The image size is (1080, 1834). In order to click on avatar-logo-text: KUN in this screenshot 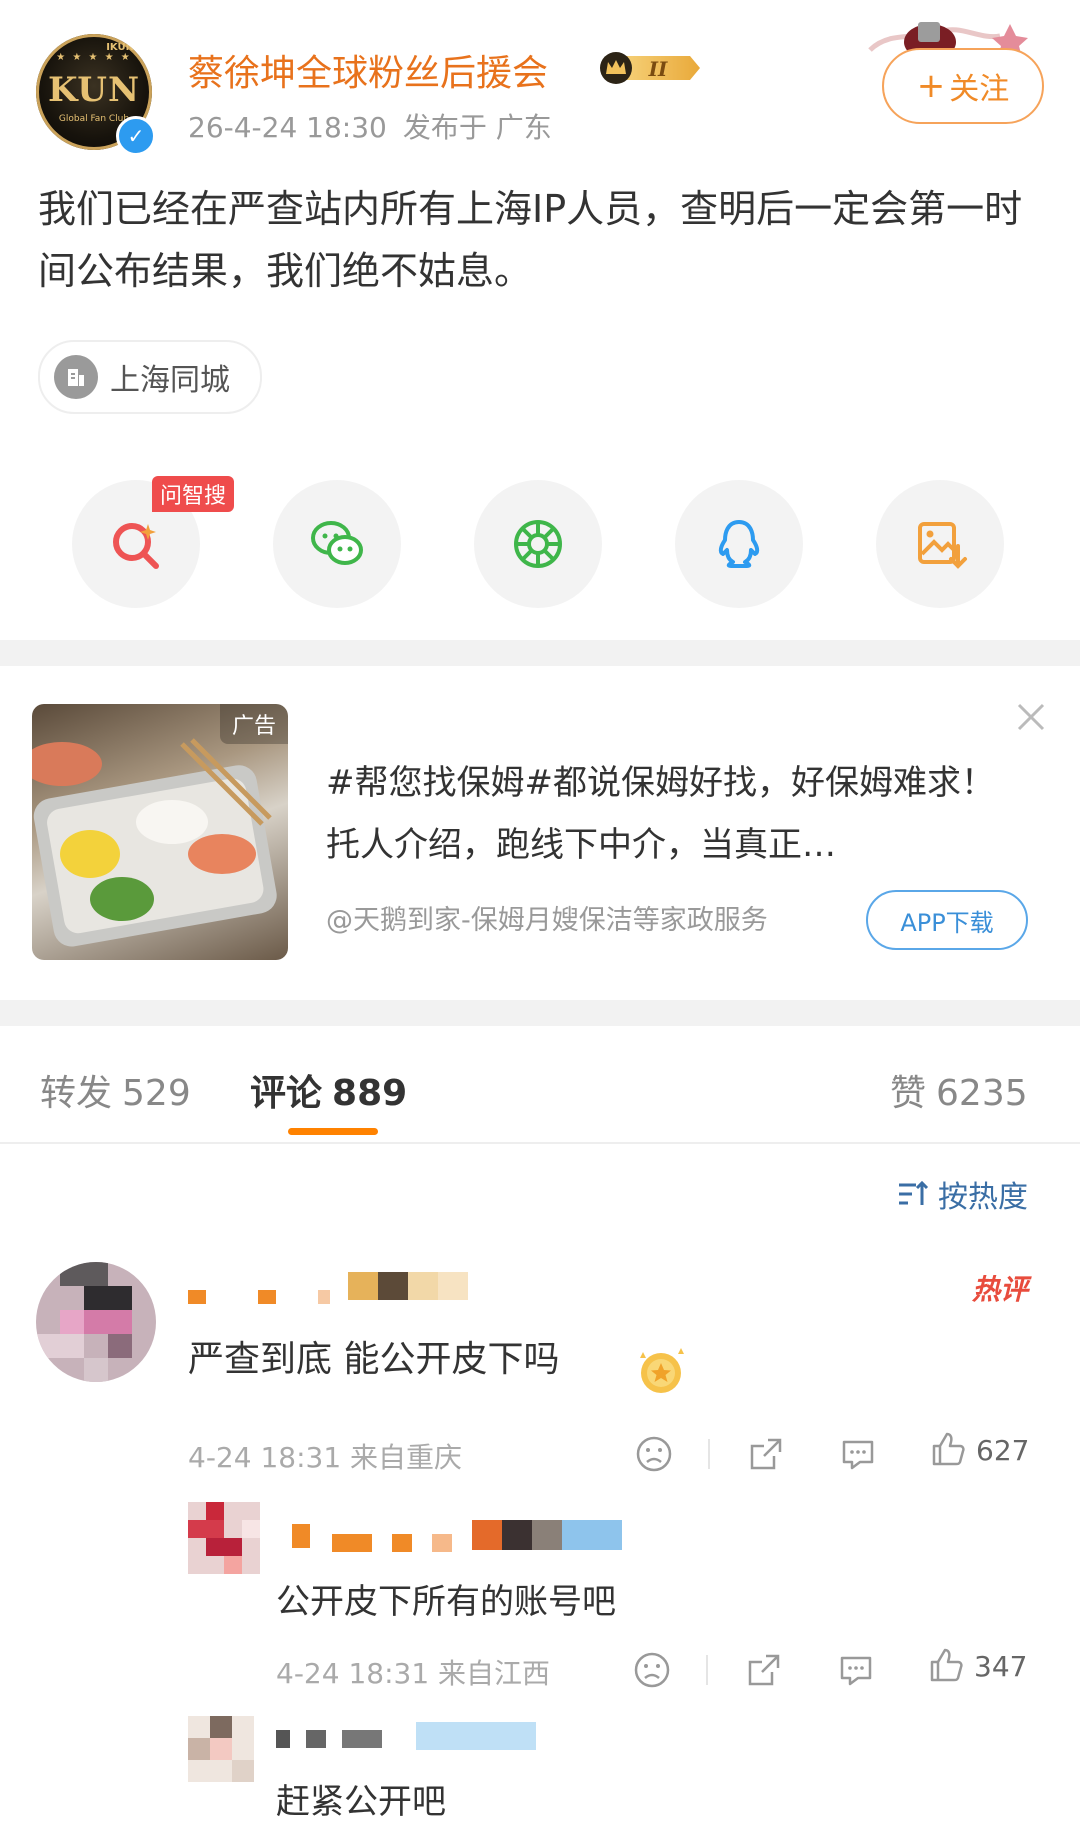, I will do `click(94, 90)`.